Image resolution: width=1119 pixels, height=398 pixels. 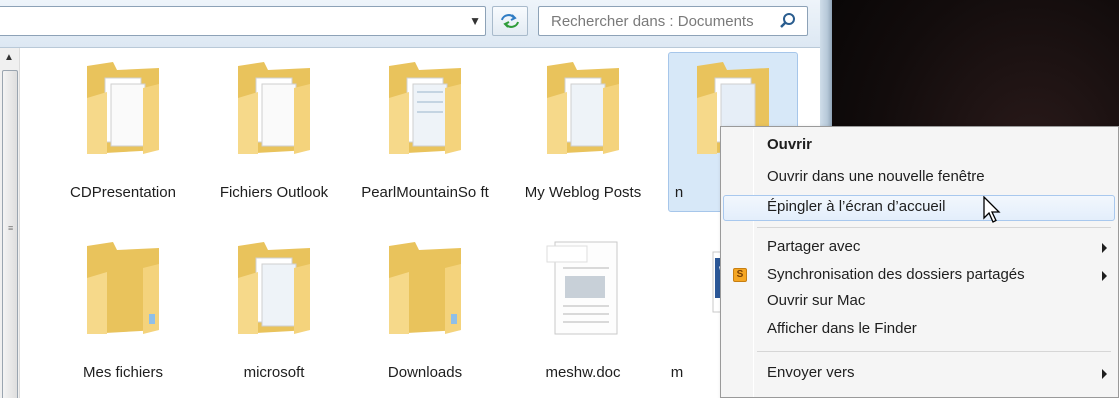 What do you see at coordinates (123, 372) in the screenshot?
I see `item-label: Mes fichiers` at bounding box center [123, 372].